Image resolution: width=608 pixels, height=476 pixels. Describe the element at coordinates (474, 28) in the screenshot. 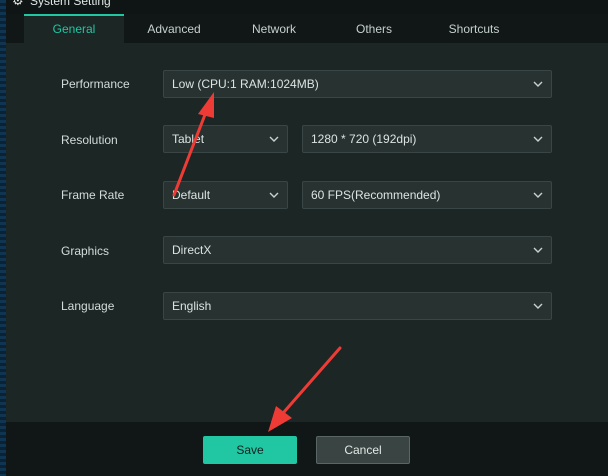

I see `tab-shortcuts: Shortcuts` at that location.